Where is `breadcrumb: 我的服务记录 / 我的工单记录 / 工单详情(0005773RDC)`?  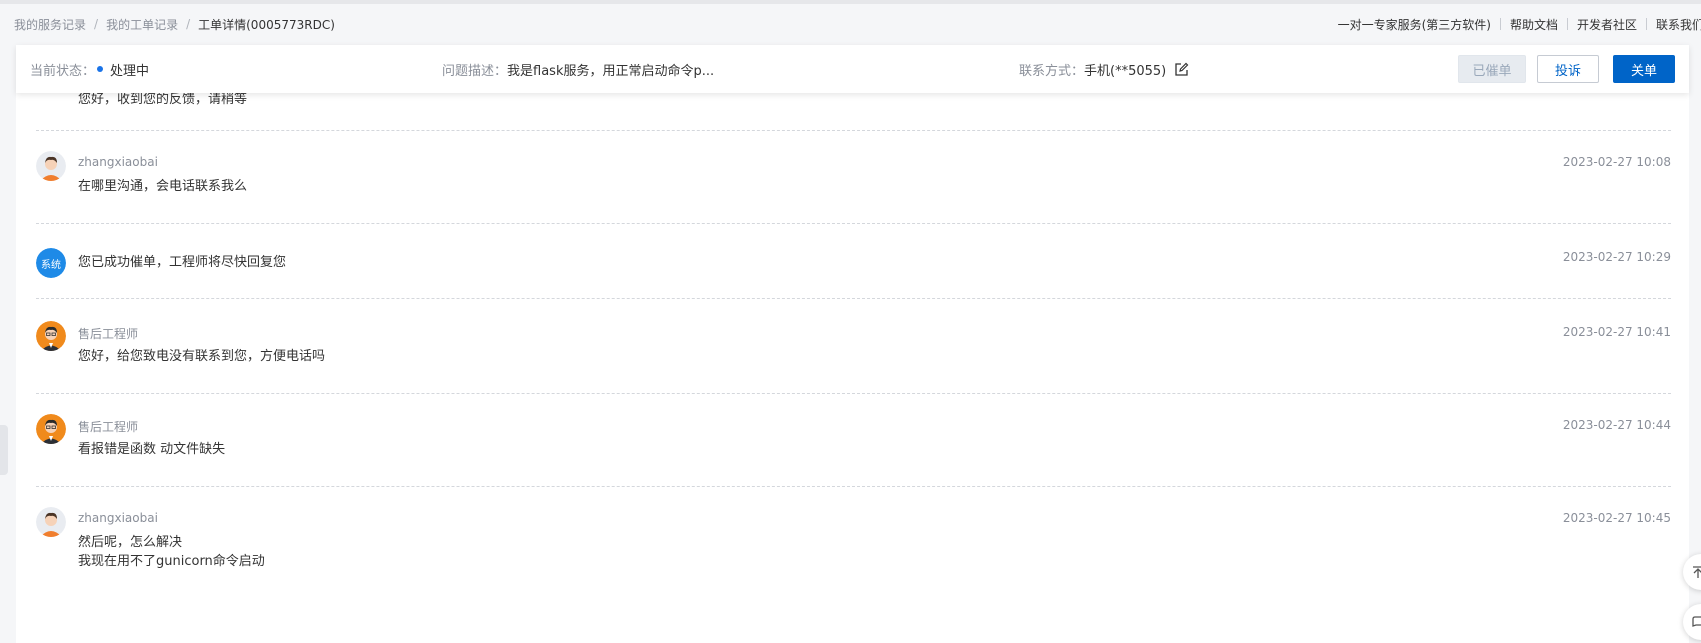 breadcrumb: 我的服务记录 / 我的工单记录 / 工单详情(0005773RDC) is located at coordinates (174, 24).